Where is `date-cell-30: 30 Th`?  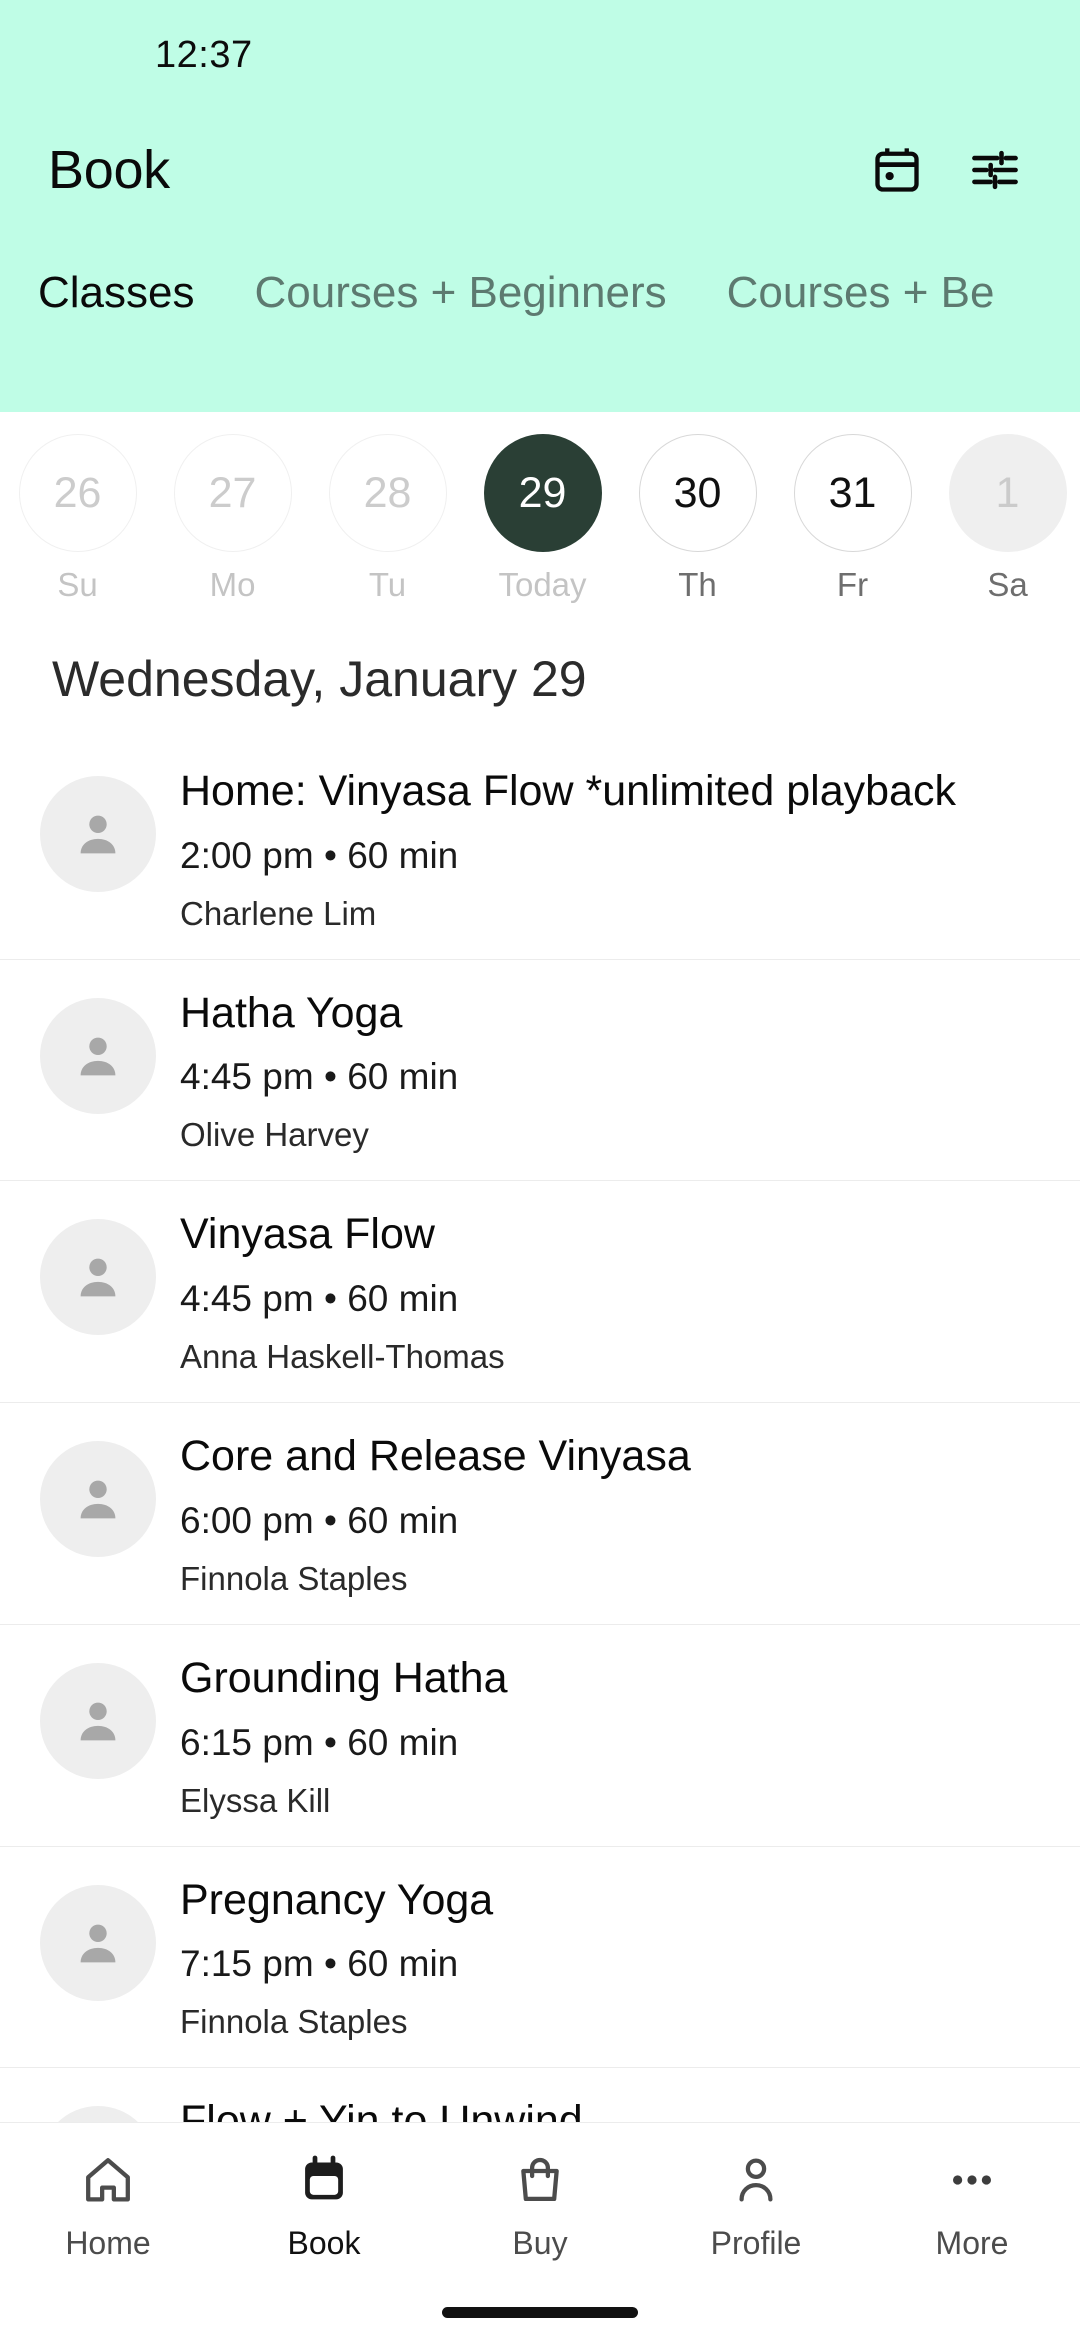
date-cell-30: 30 Th is located at coordinates (697, 519).